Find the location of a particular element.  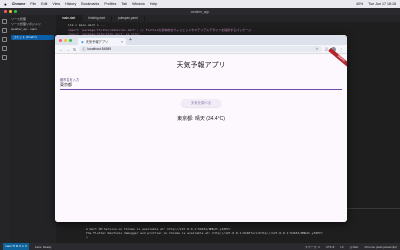

status-indentation: スペース: 2 is located at coordinates (312, 247).